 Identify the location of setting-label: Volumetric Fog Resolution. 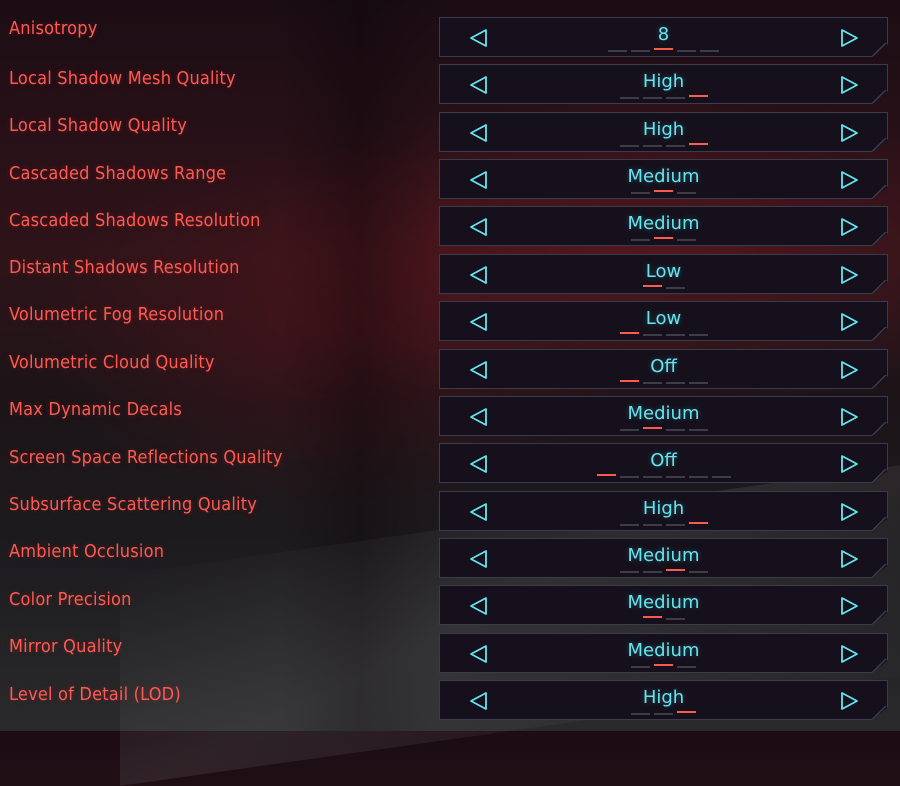
(117, 314).